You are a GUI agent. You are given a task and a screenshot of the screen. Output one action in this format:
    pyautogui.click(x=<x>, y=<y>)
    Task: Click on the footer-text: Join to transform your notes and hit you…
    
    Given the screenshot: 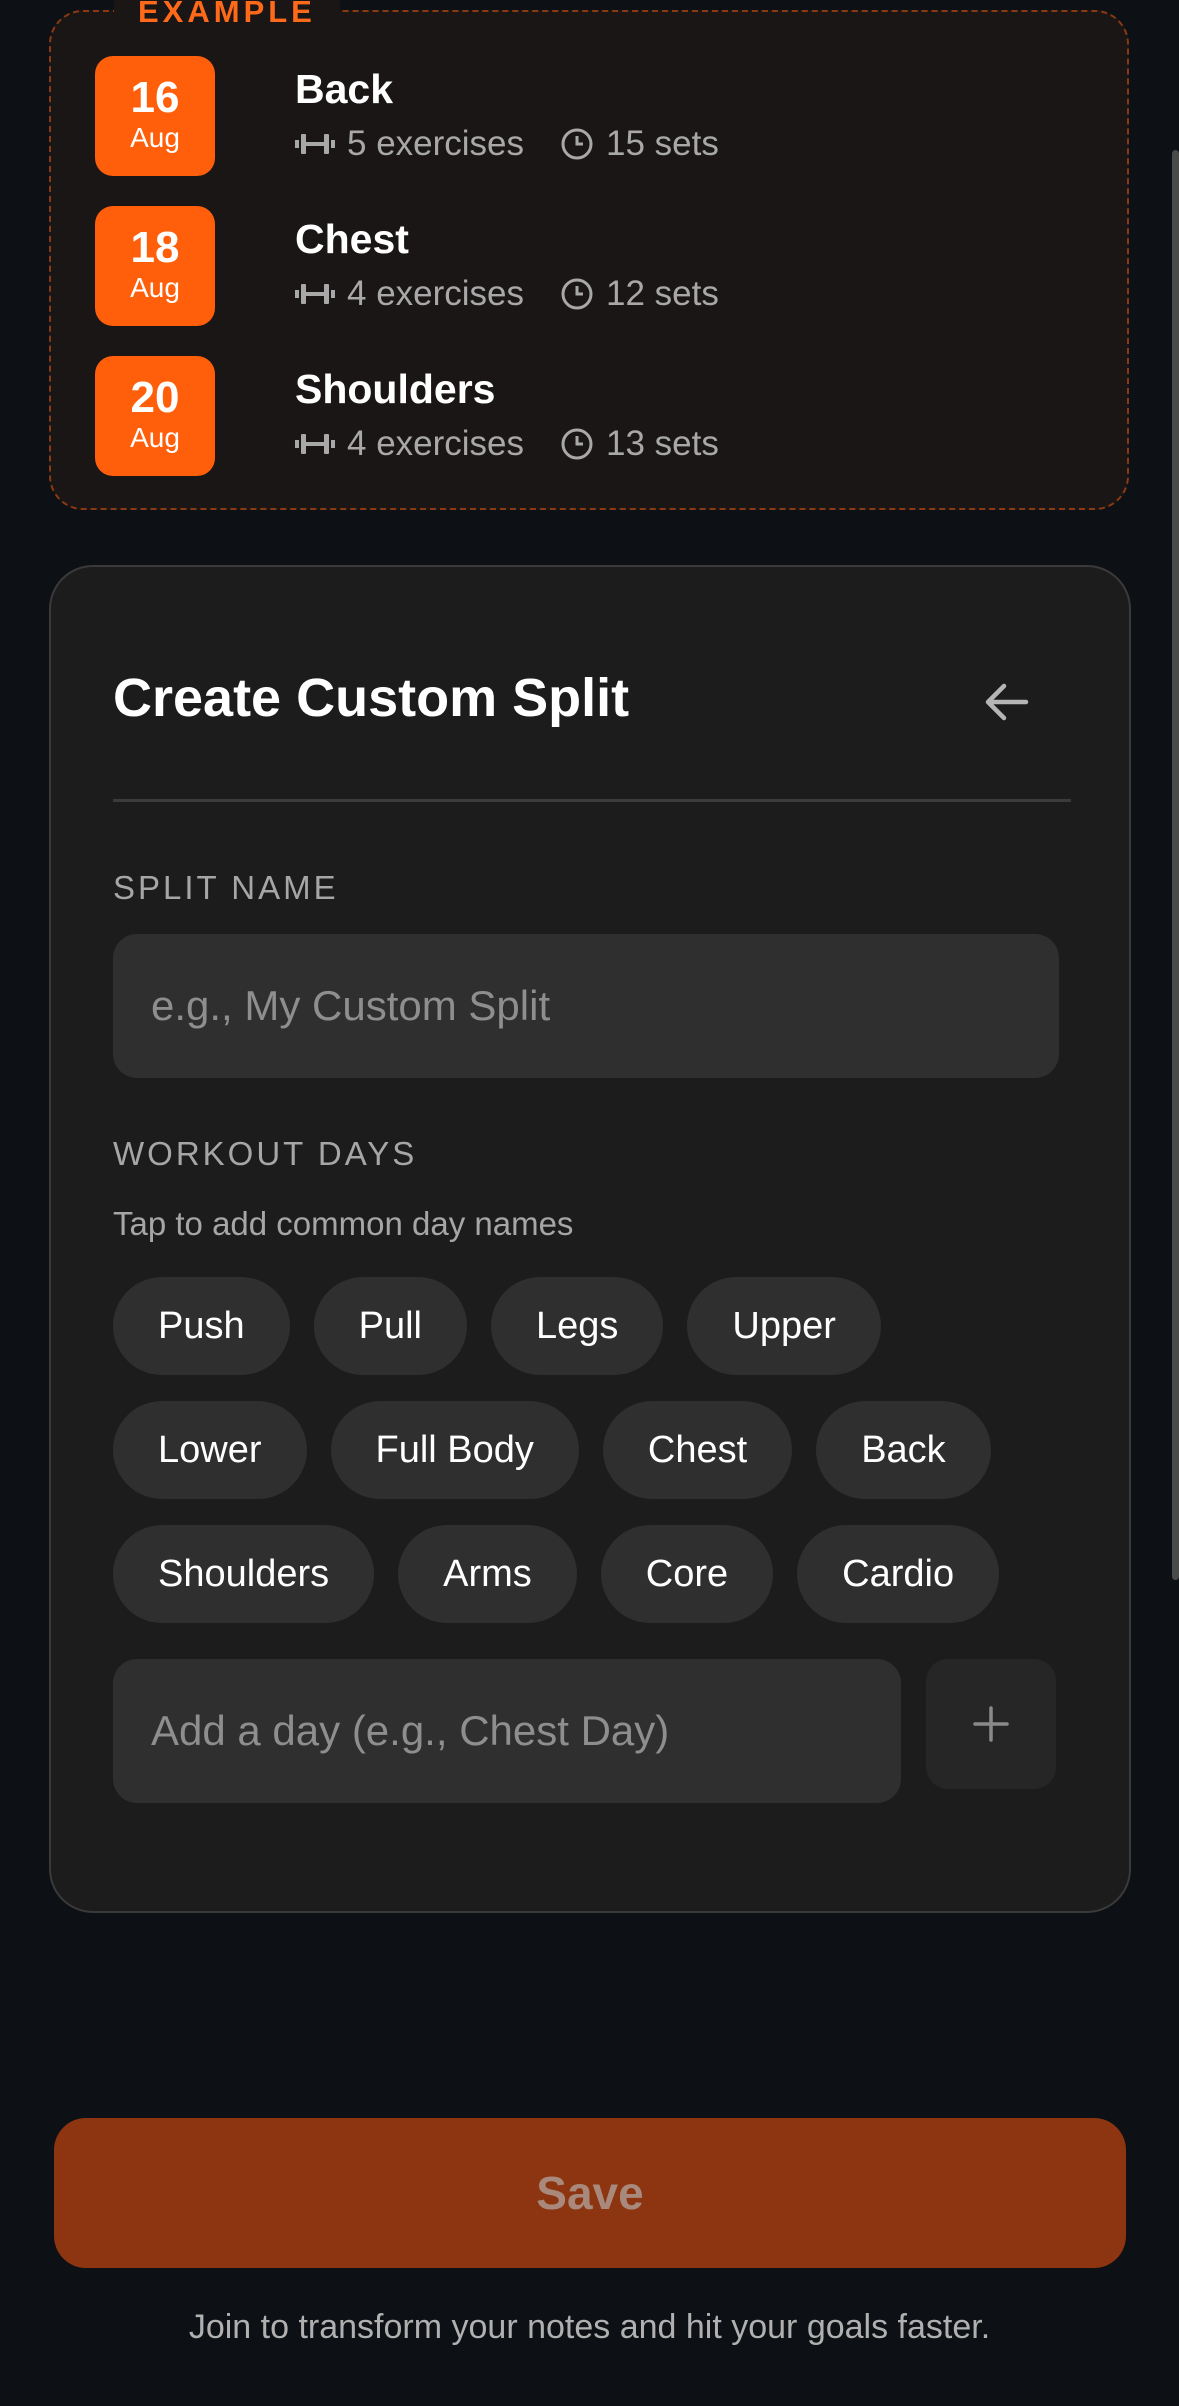 What is the action you would take?
    pyautogui.click(x=589, y=2327)
    